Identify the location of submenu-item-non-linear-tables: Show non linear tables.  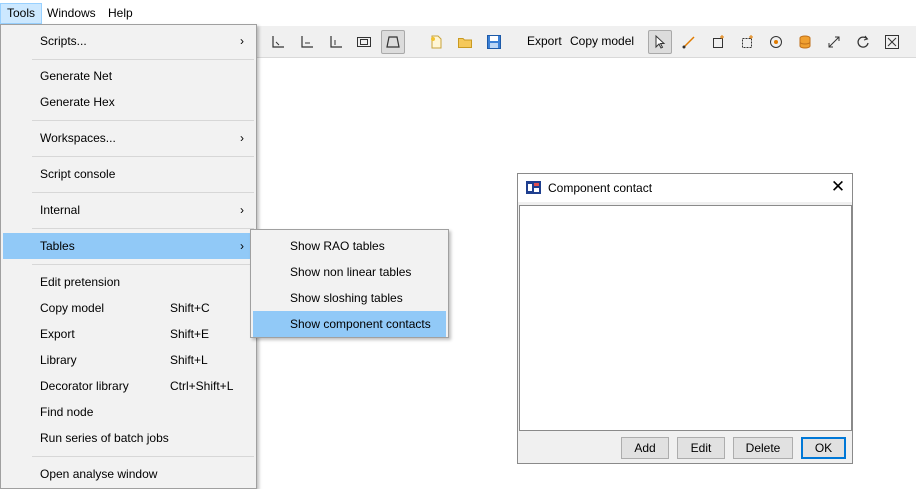
(349, 272).